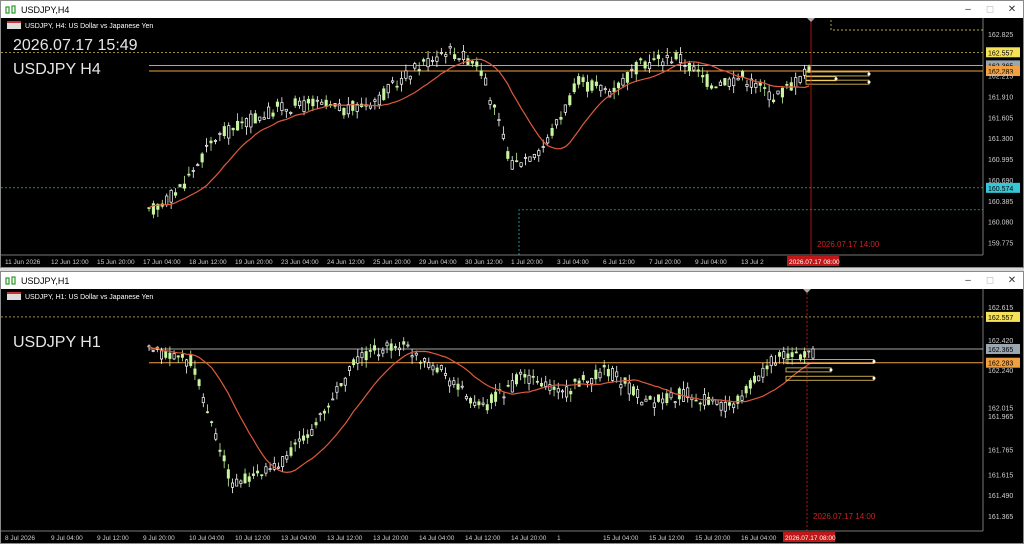  I want to click on time-axis-label: 13 Jul 04:00, so click(299, 538).